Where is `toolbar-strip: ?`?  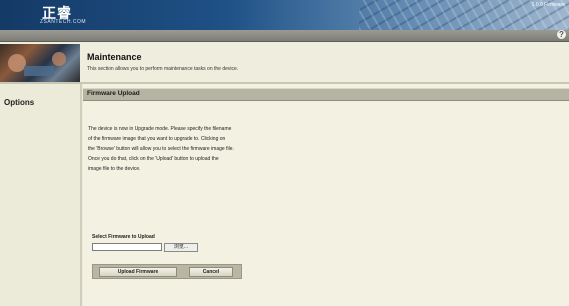
toolbar-strip: ? is located at coordinates (284, 36).